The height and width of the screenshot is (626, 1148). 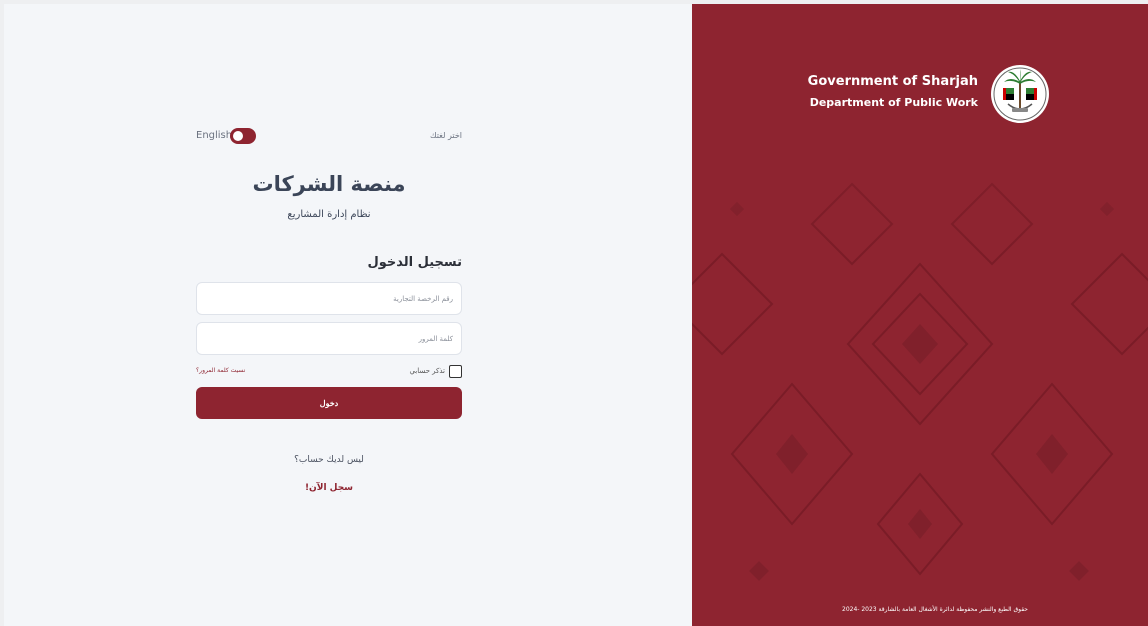 I want to click on license-number-field, so click(x=329, y=298).